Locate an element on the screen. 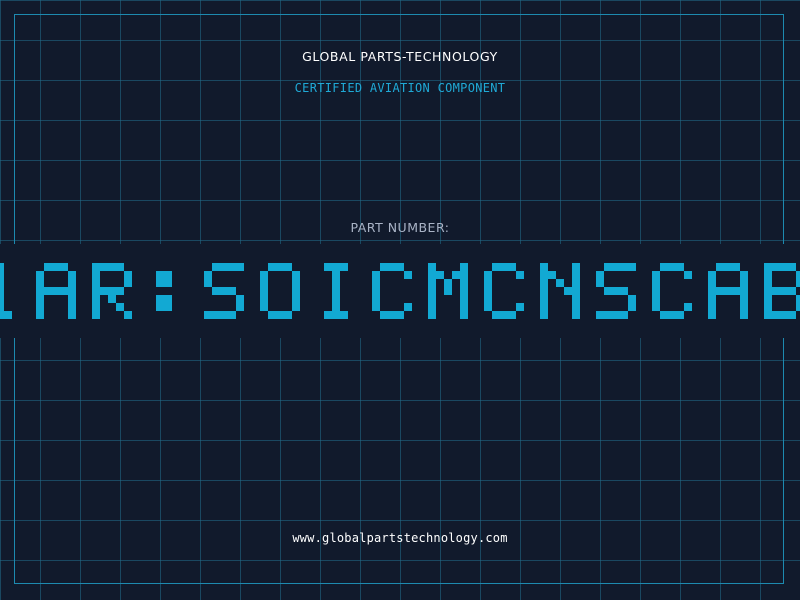 The height and width of the screenshot is (600, 800). certification-subtitle: CERTIFIED AVIATION COMPONENT is located at coordinates (400, 88).